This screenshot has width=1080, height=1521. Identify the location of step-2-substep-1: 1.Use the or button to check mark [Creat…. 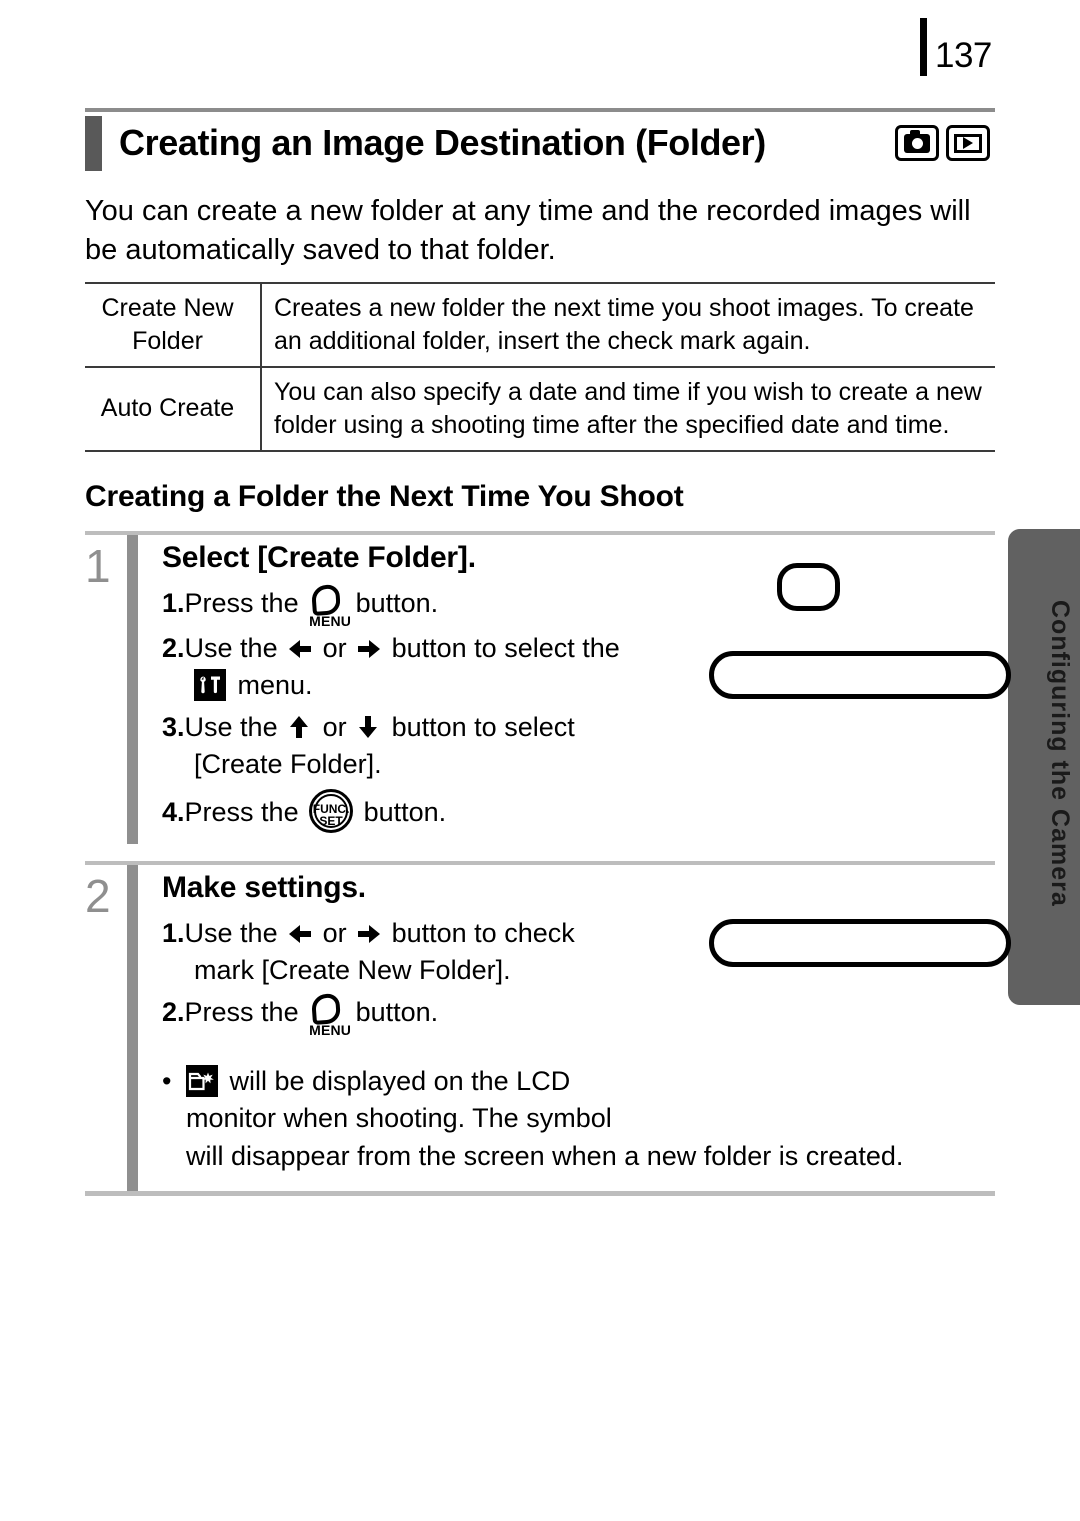
(432, 952).